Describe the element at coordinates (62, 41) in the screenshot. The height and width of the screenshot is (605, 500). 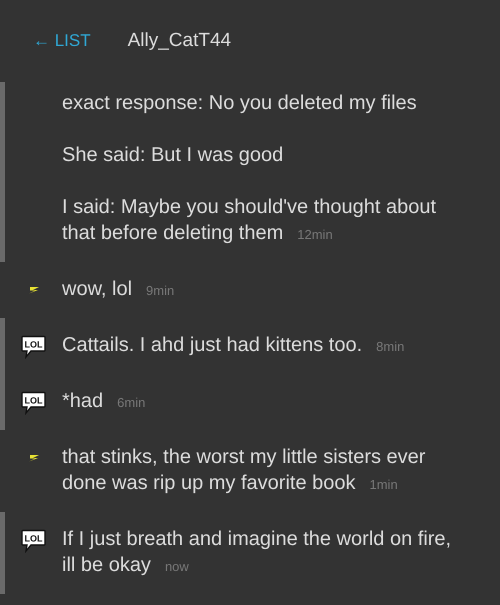
I see `back-link: ← LIST` at that location.